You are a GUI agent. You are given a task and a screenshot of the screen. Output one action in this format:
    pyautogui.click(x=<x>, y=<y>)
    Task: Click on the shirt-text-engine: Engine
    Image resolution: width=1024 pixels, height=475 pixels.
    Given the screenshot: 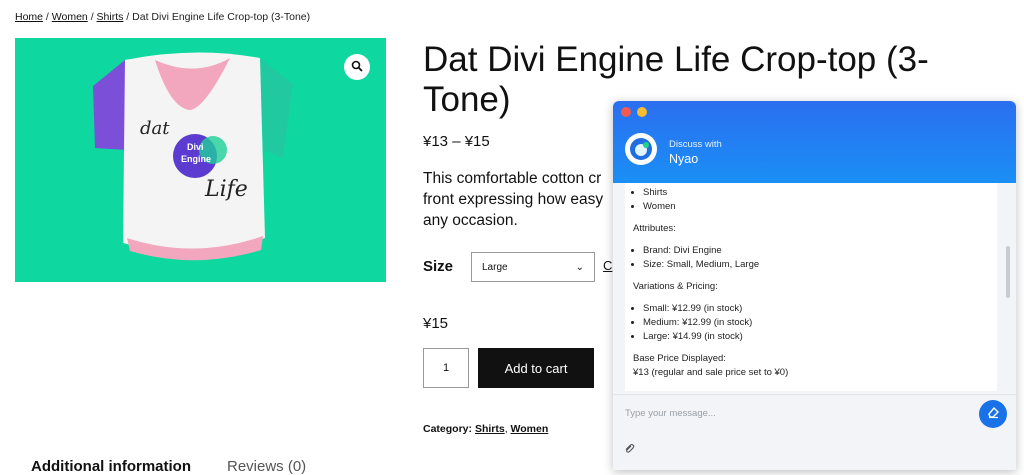 What is the action you would take?
    pyautogui.click(x=196, y=159)
    